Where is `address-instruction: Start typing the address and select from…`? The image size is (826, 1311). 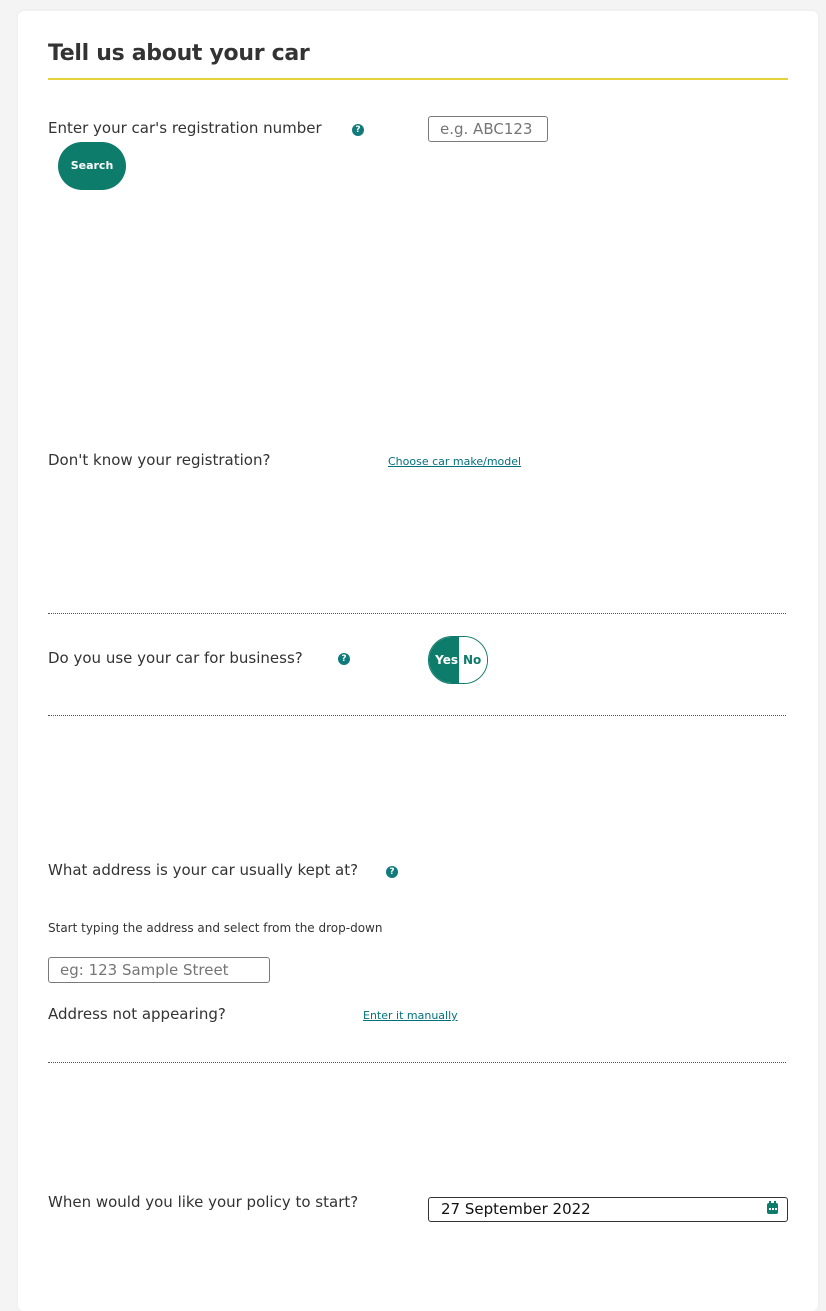
address-instruction: Start typing the address and select from… is located at coordinates (215, 928).